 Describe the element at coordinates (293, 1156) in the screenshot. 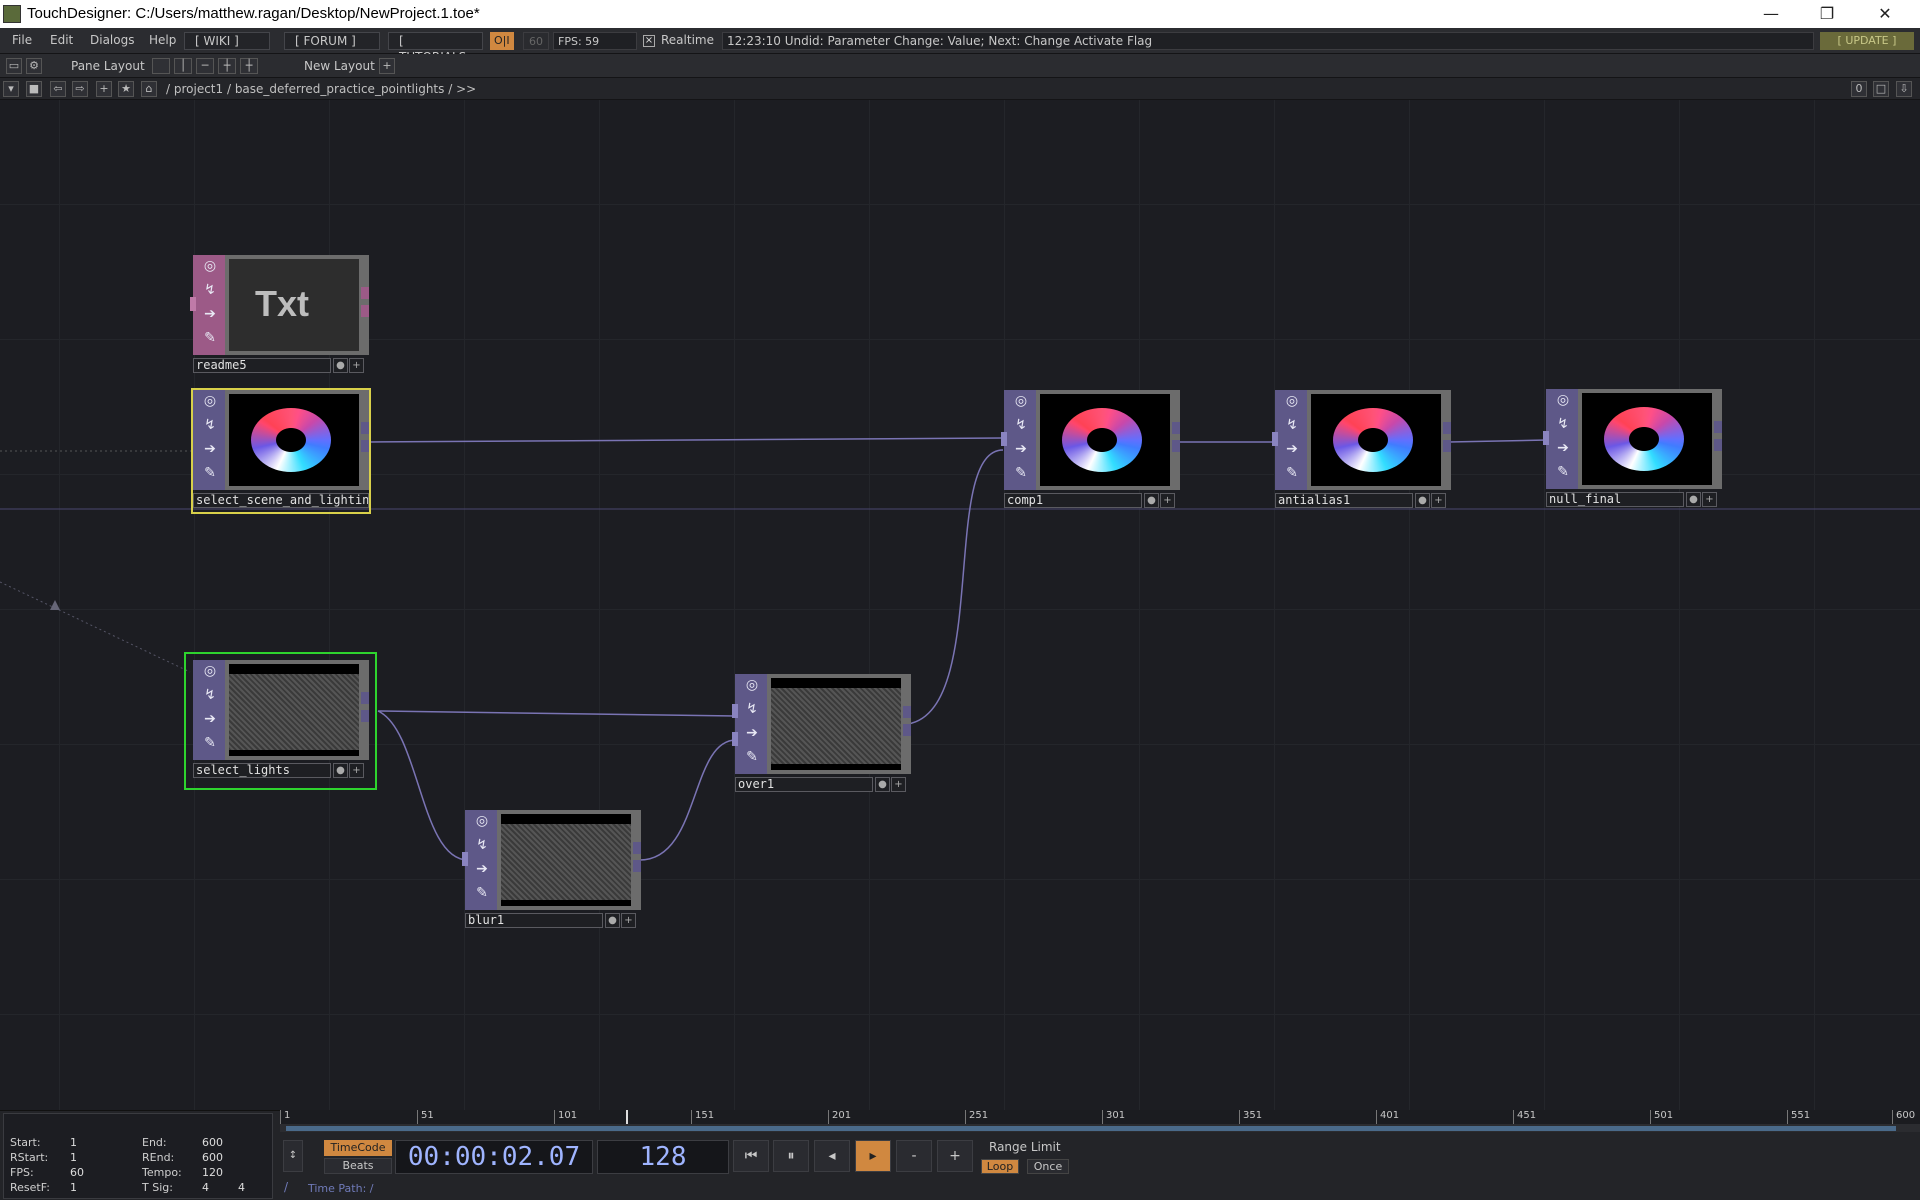

I see `timeline-expand-icon: ↕` at that location.